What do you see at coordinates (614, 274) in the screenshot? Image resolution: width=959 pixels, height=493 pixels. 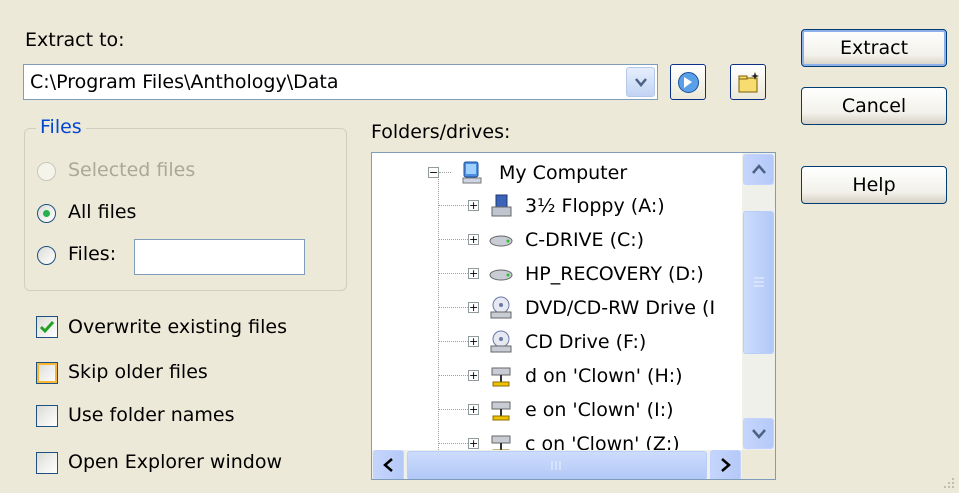 I see `tree-node-label: HP_RECOVERY (D:)` at bounding box center [614, 274].